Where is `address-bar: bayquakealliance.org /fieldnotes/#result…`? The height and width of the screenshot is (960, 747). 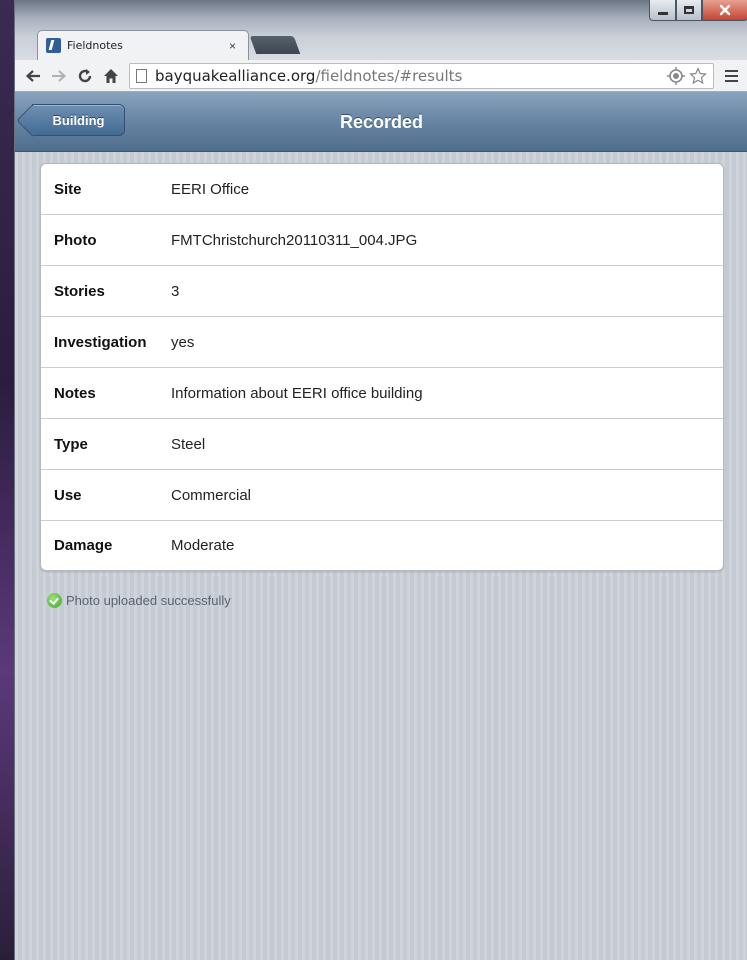 address-bar: bayquakealliance.org /fieldnotes/#result… is located at coordinates (421, 75).